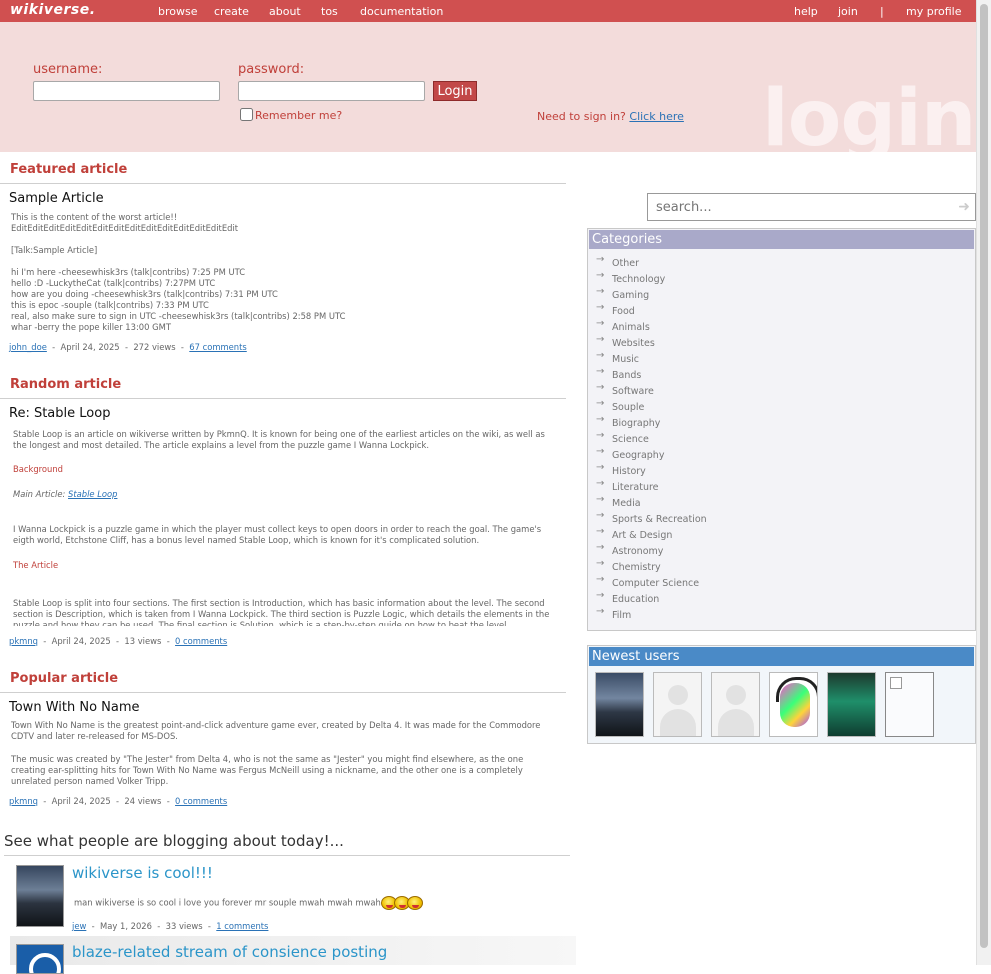  What do you see at coordinates (622, 615) in the screenshot?
I see `category-label: Film` at bounding box center [622, 615].